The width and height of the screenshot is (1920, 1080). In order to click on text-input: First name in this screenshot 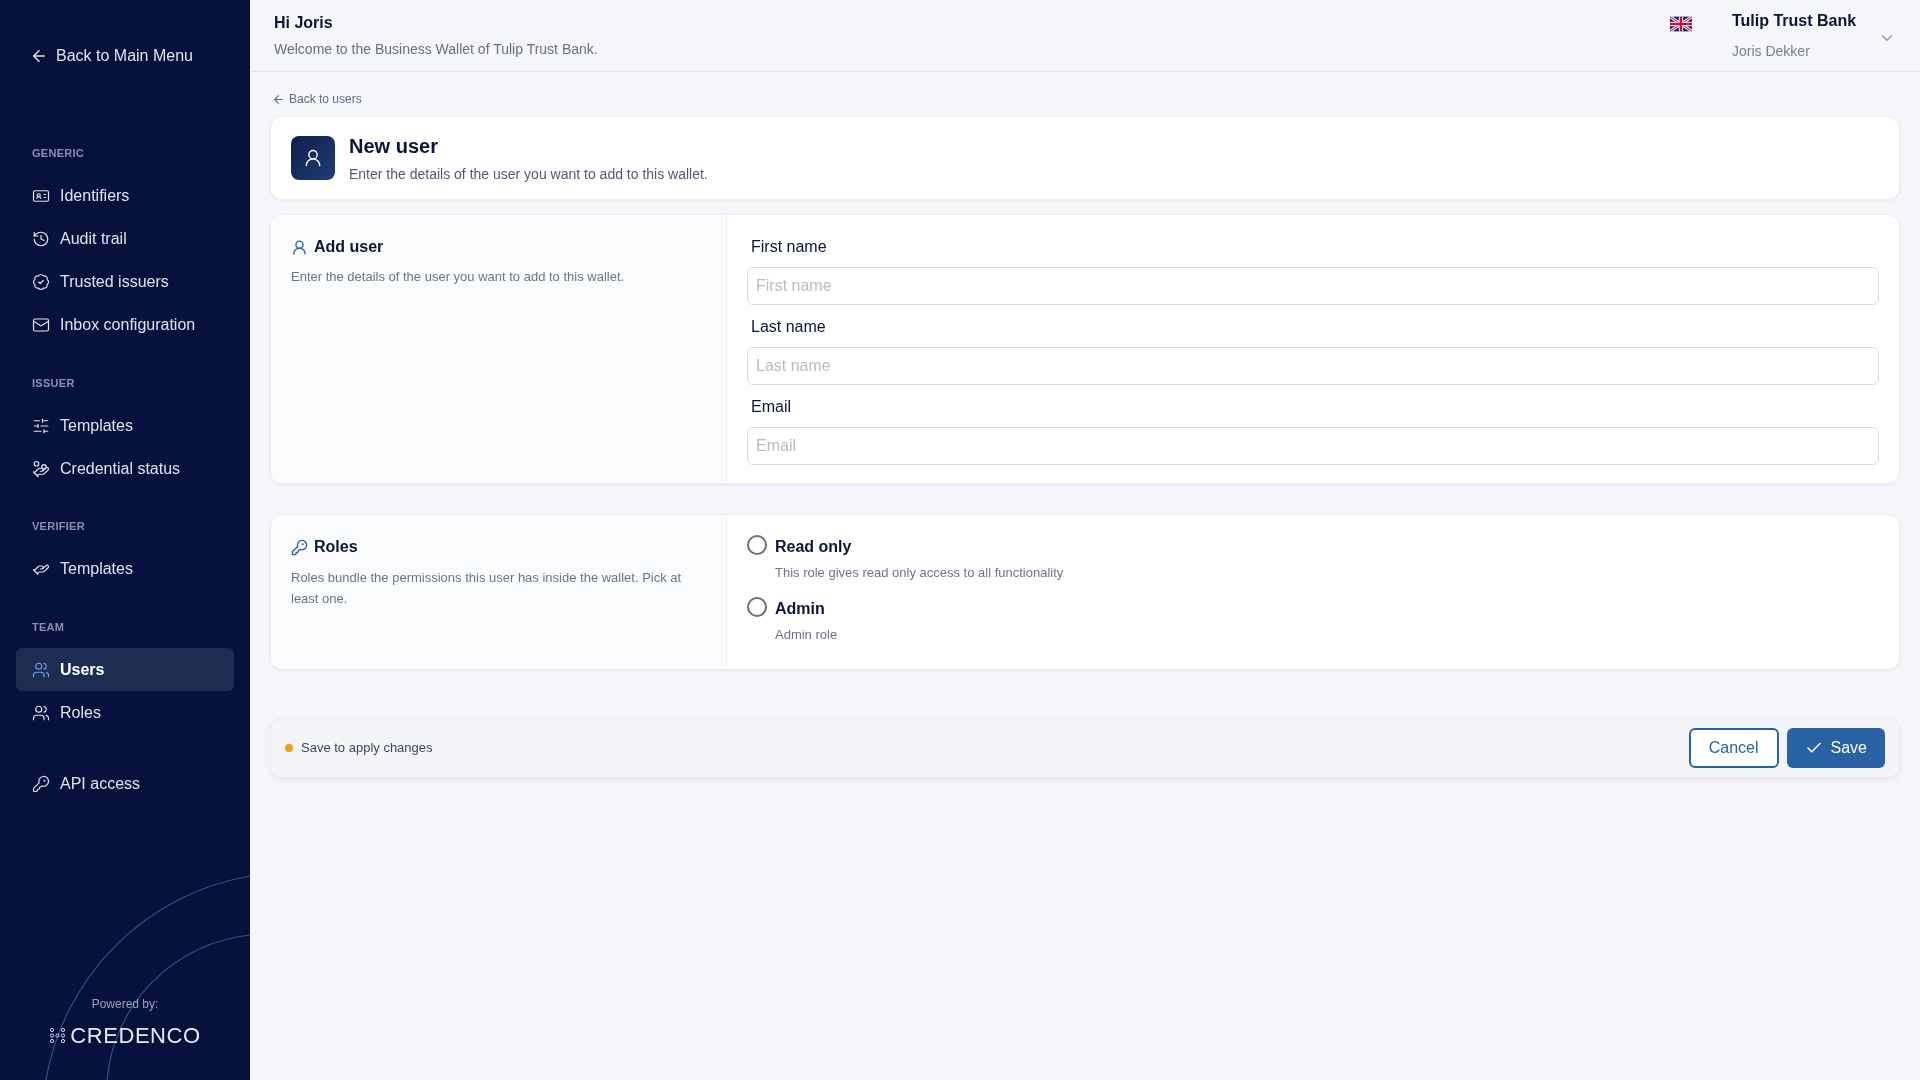, I will do `click(1313, 286)`.